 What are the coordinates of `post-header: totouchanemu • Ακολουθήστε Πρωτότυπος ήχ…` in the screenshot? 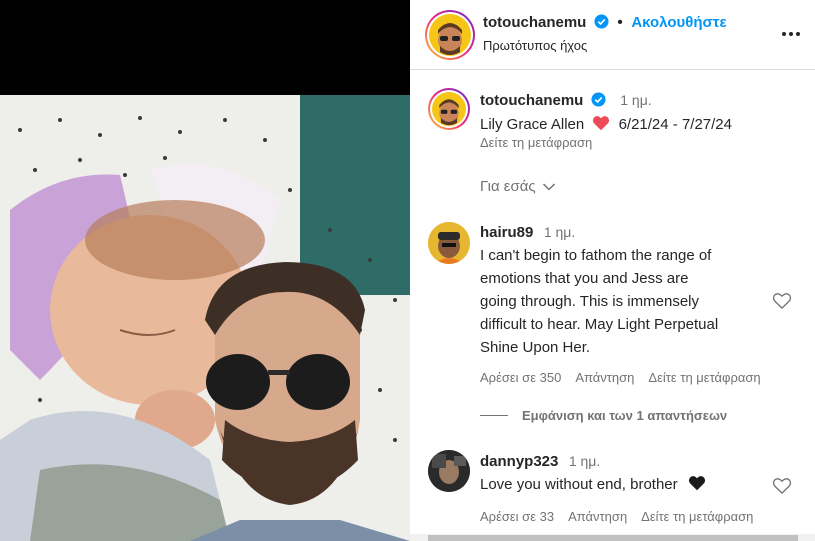 It's located at (612, 35).